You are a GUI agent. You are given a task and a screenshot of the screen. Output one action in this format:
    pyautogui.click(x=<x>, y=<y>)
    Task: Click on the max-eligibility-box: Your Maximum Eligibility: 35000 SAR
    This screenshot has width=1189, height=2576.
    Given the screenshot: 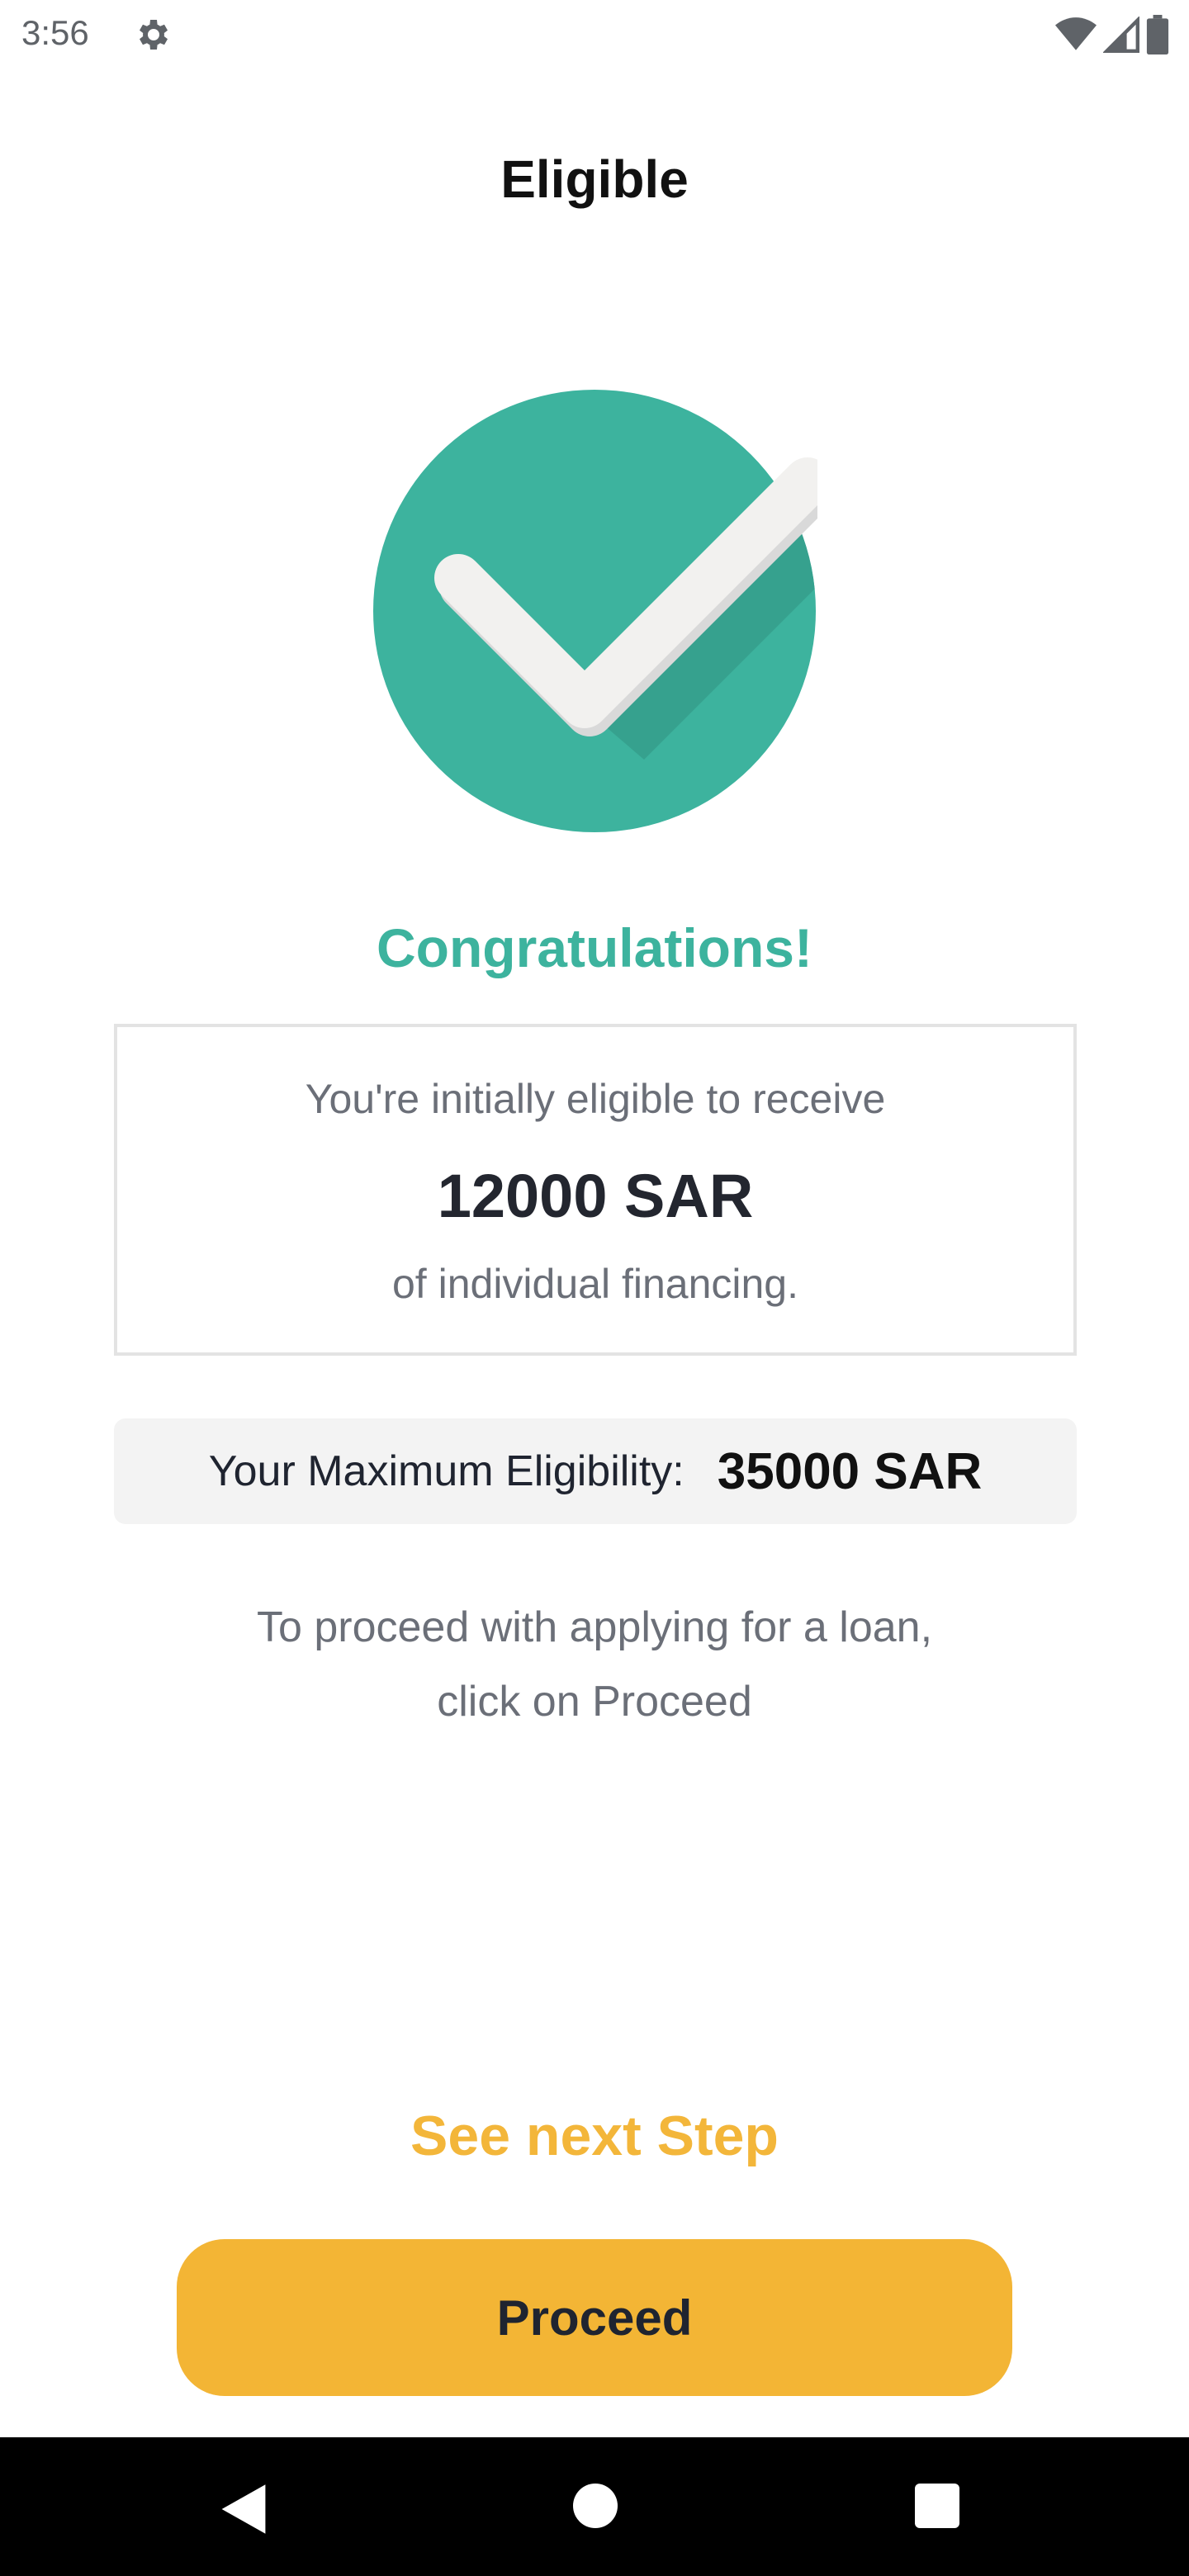 What is the action you would take?
    pyautogui.click(x=595, y=1471)
    